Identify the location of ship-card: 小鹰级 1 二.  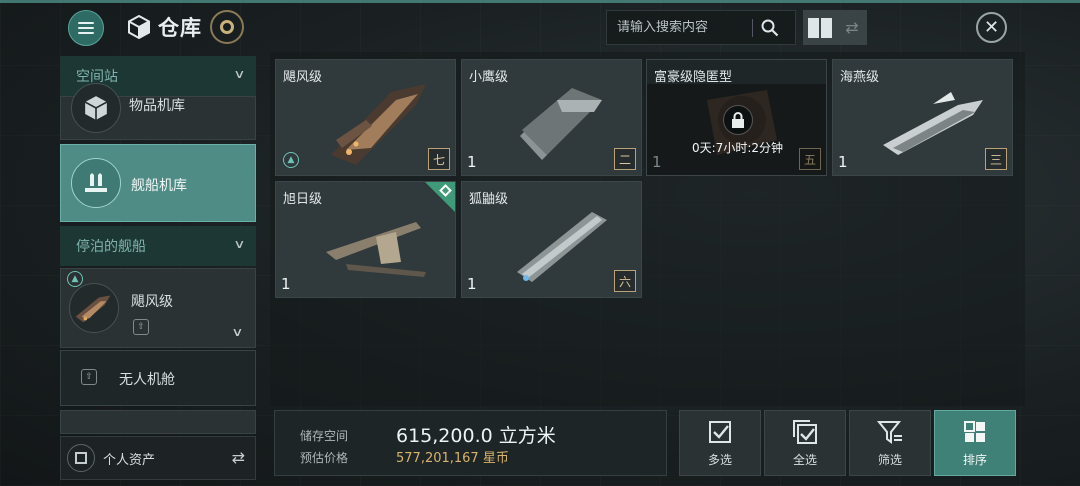
(551, 117).